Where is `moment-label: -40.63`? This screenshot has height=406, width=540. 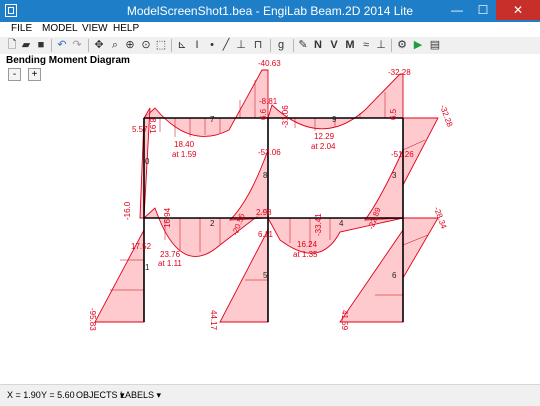 moment-label: -40.63 is located at coordinates (269, 63).